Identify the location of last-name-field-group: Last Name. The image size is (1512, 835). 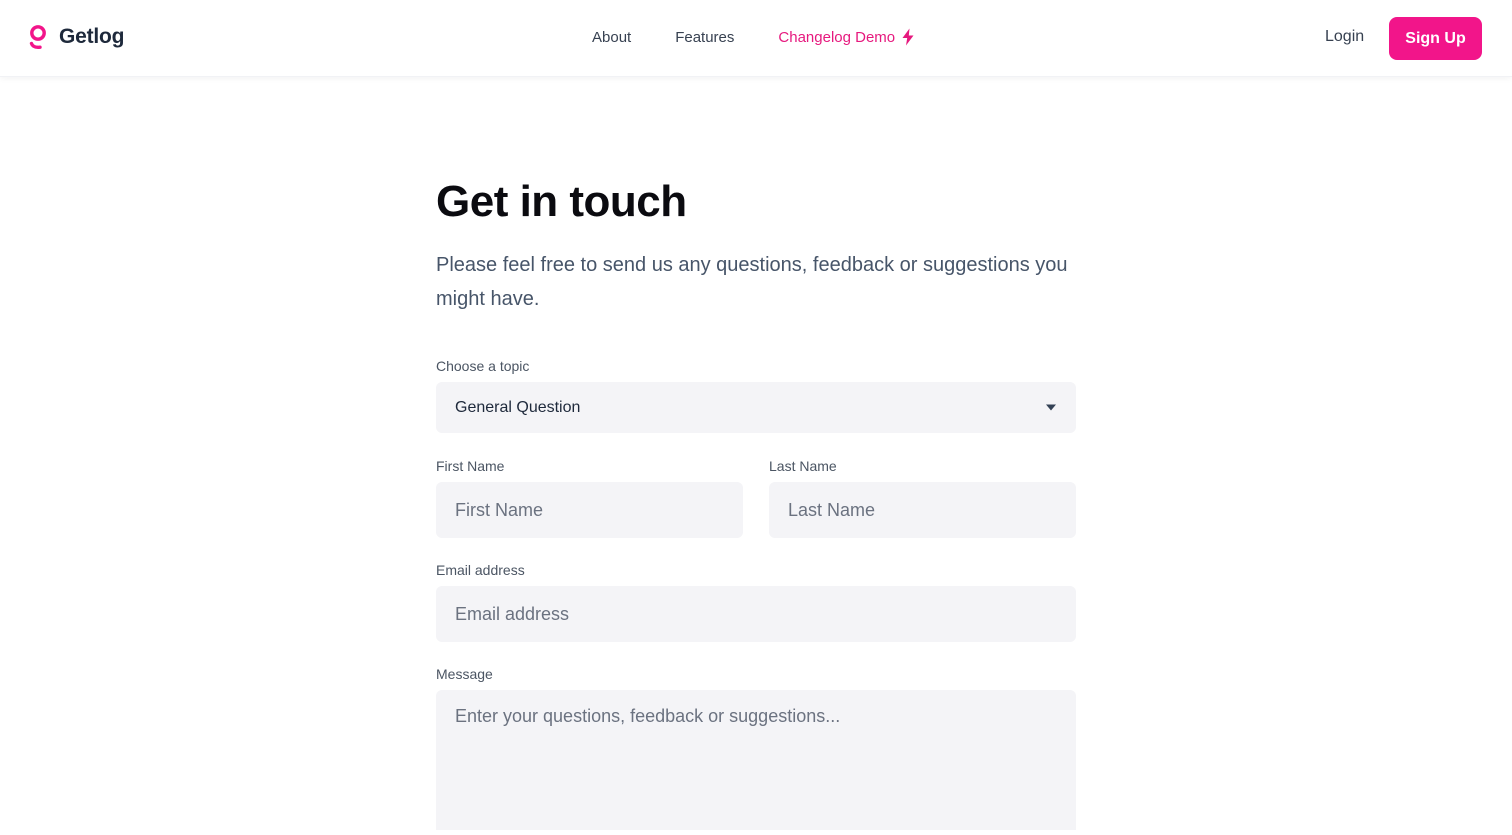
(922, 497).